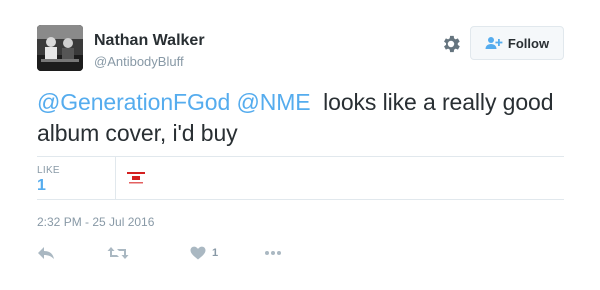  I want to click on liker-avatar, so click(136, 178).